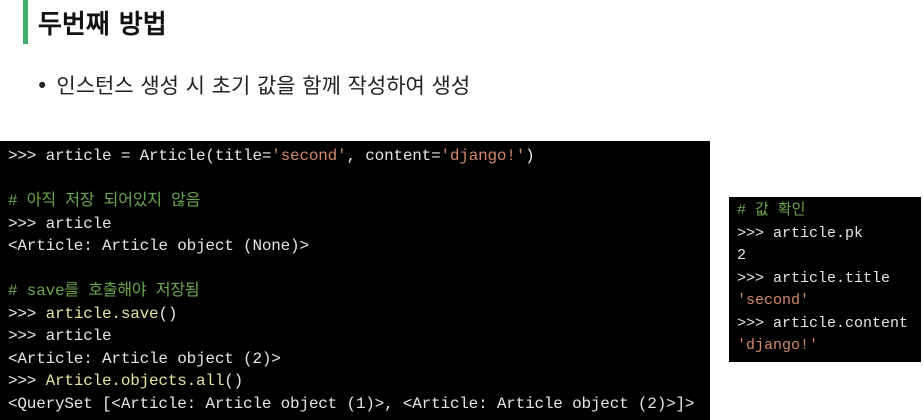 The height and width of the screenshot is (420, 923). What do you see at coordinates (829, 301) in the screenshot?
I see `code-line: 'second'` at bounding box center [829, 301].